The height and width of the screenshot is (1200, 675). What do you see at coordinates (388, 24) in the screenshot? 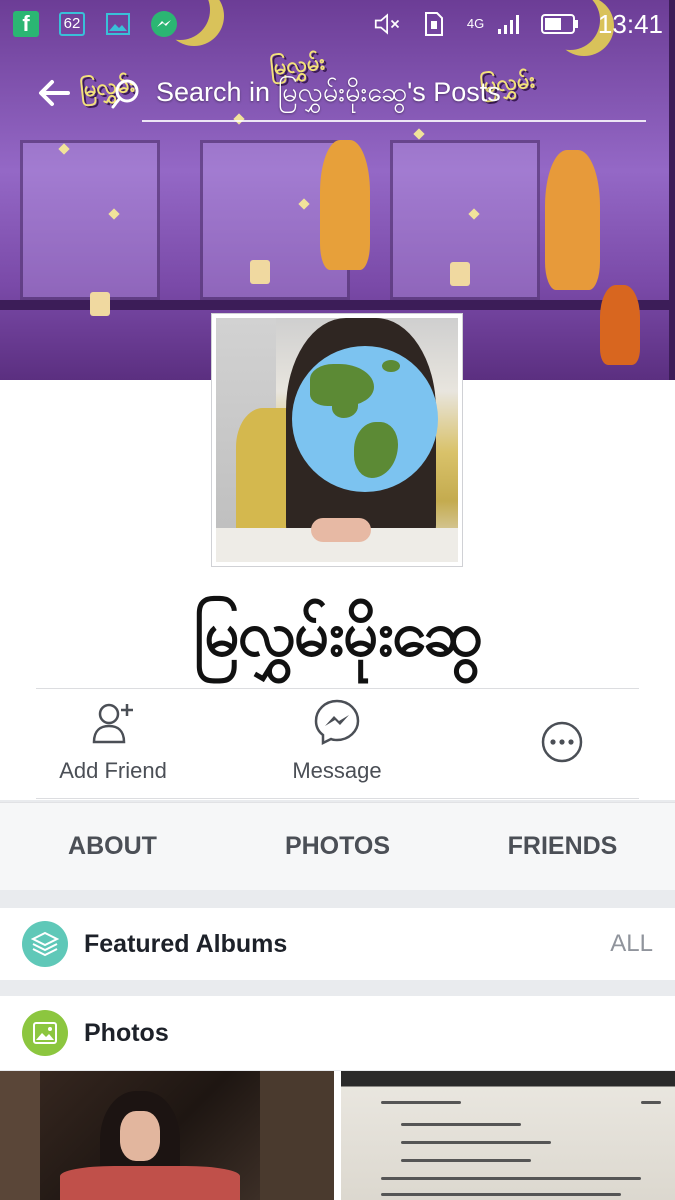
I see `mute-icon` at bounding box center [388, 24].